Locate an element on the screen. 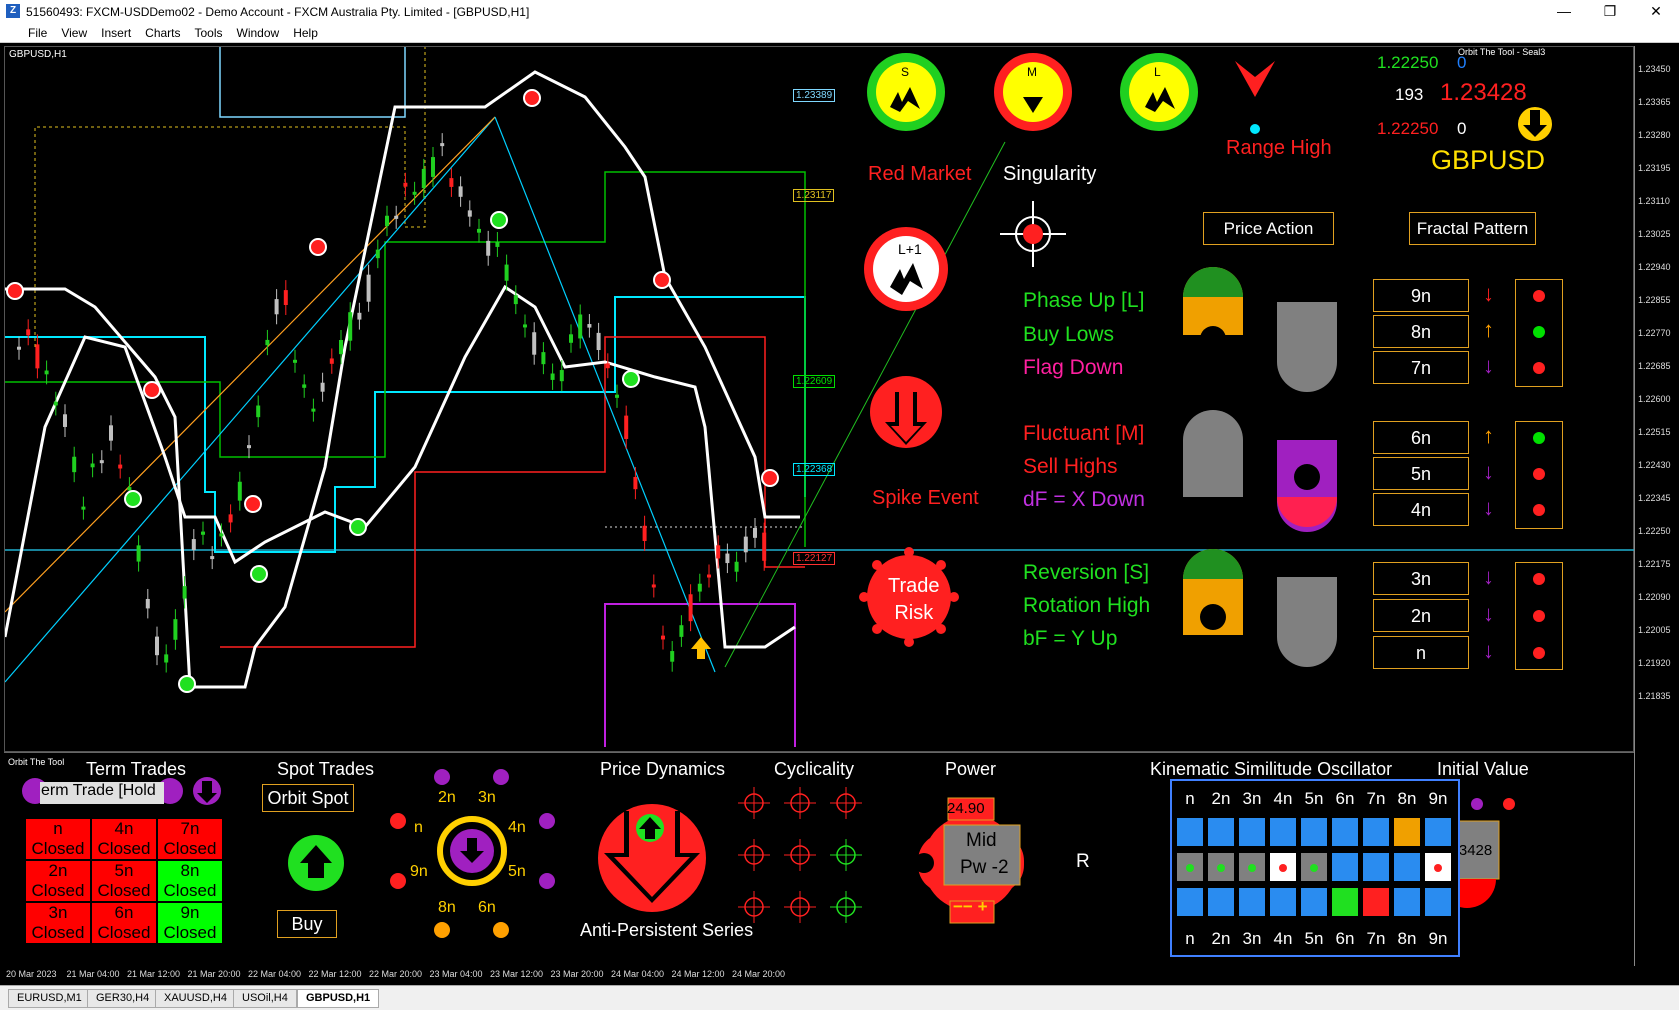 This screenshot has height=1010, width=1679. menu-help: Help is located at coordinates (305, 33).